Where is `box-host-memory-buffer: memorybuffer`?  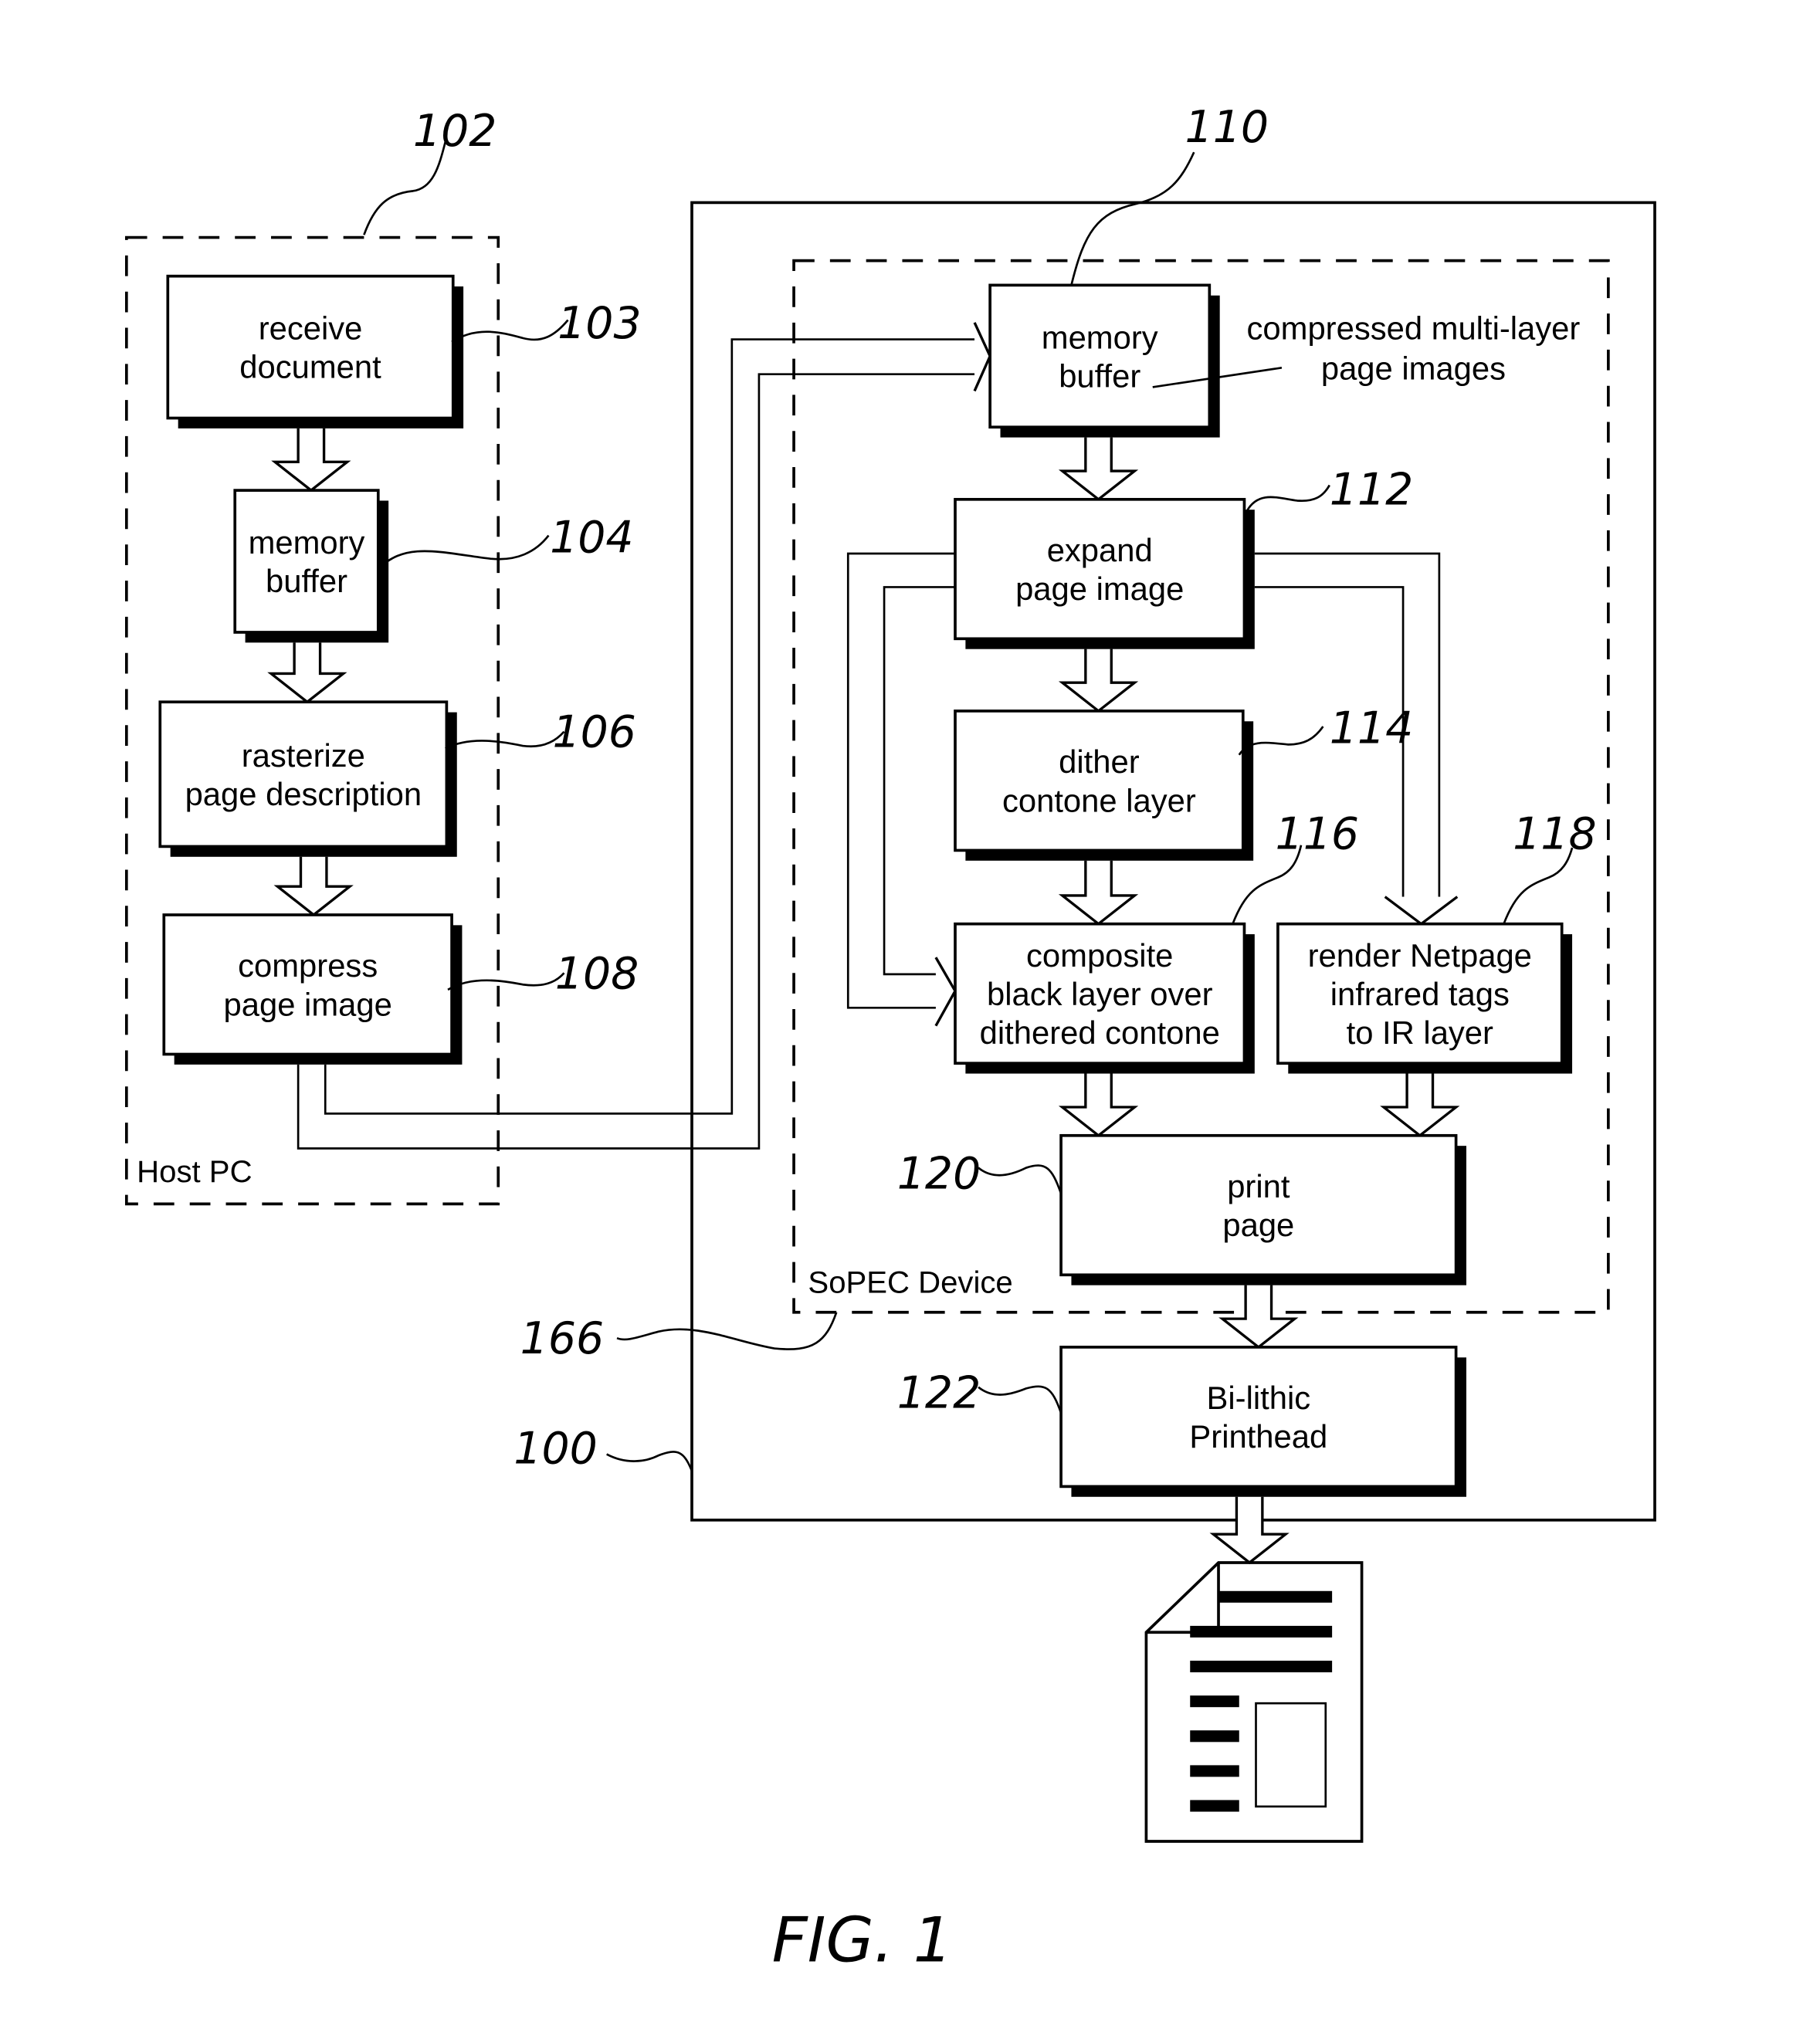 box-host-memory-buffer: memorybuffer is located at coordinates (311, 566).